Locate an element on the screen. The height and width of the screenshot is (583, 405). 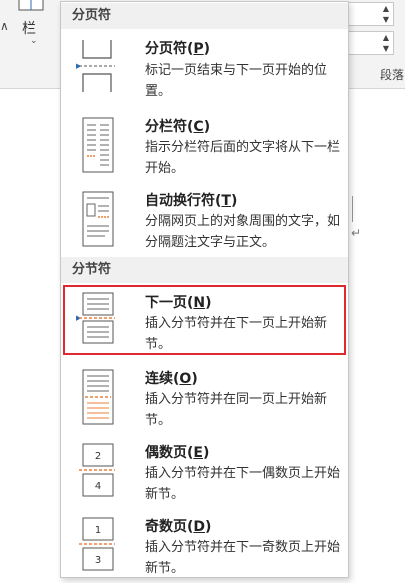
chevron-down-icon: ⌄ is located at coordinates (34, 41).